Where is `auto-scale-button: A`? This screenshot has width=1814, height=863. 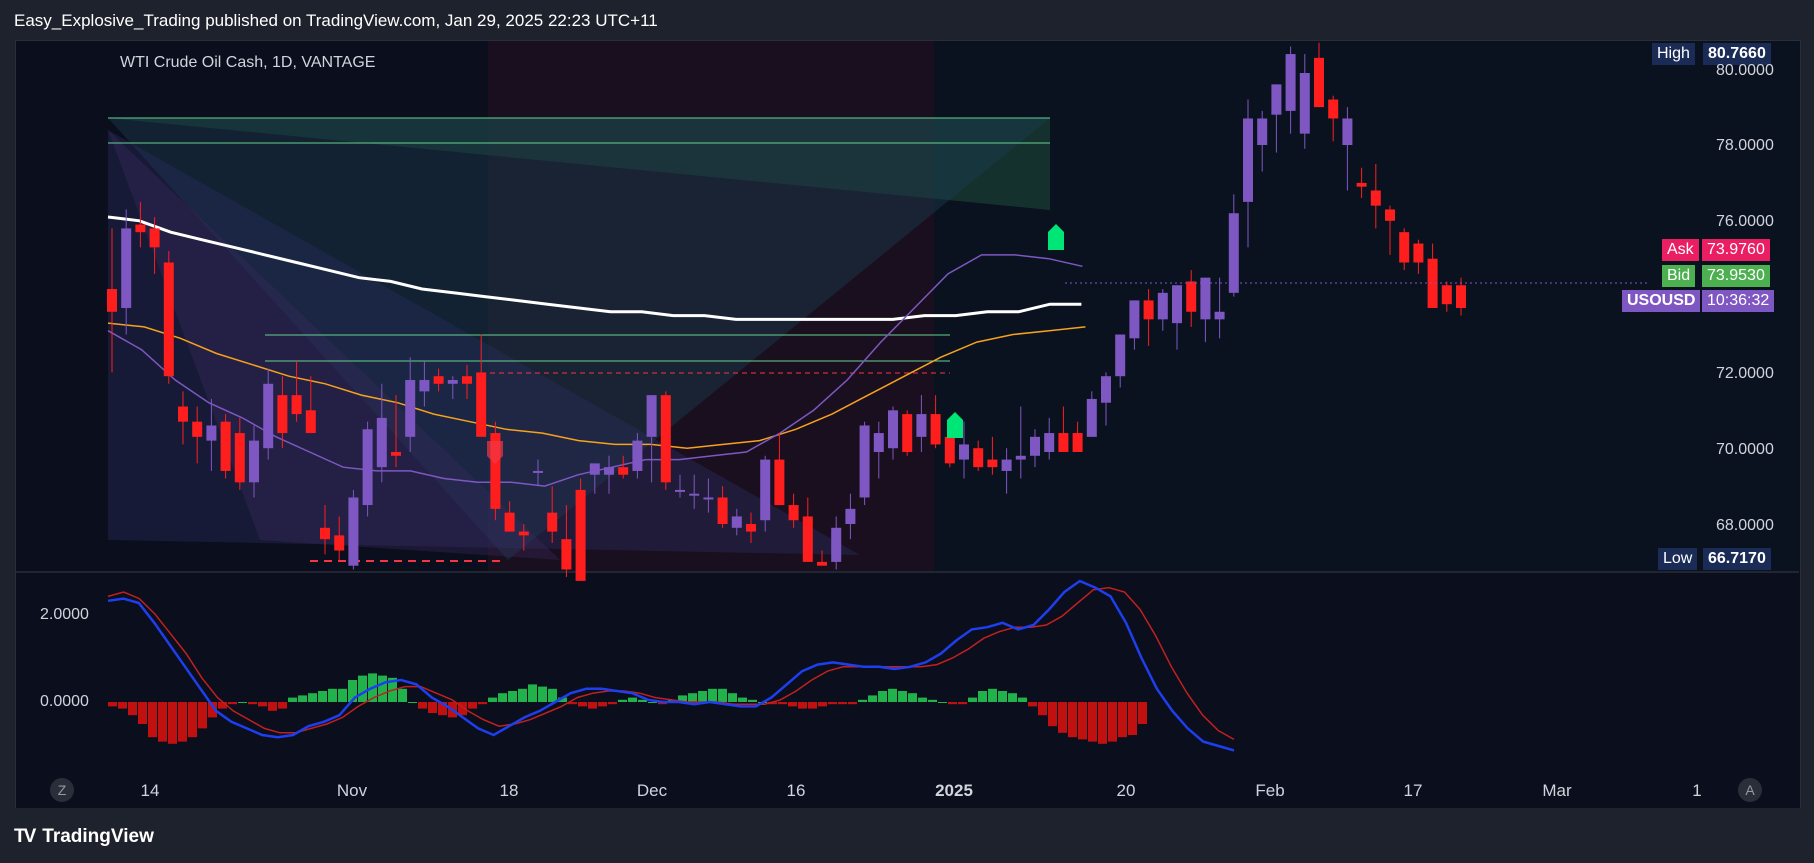
auto-scale-button: A is located at coordinates (1750, 790).